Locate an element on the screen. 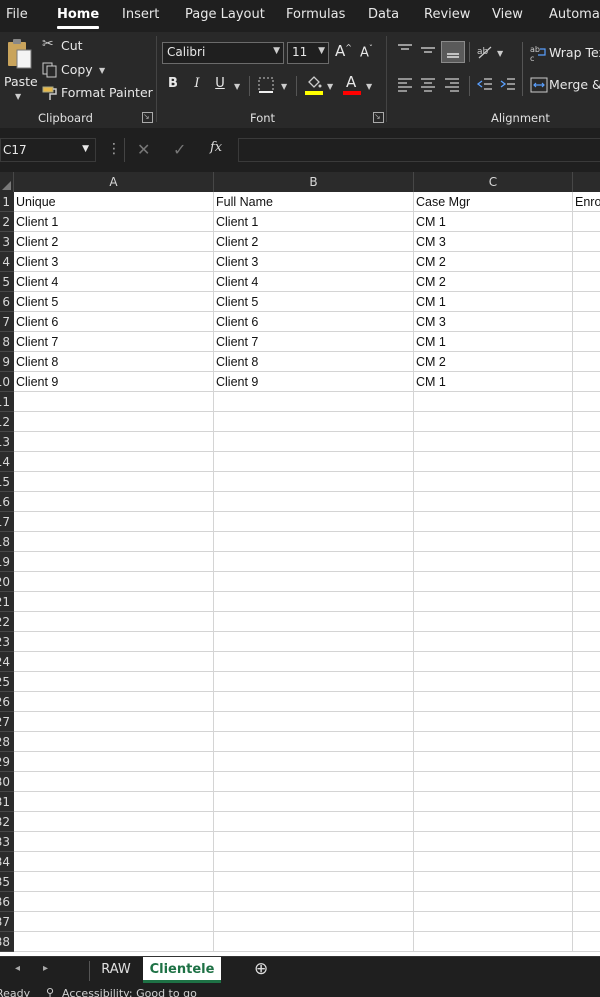 This screenshot has height=997, width=600. tab-review: Review is located at coordinates (447, 14).